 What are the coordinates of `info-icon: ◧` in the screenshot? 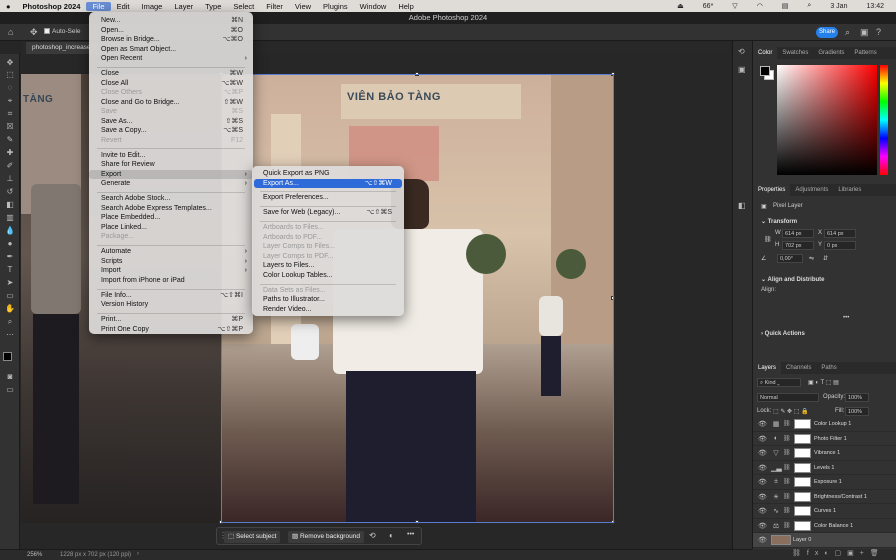 It's located at (742, 205).